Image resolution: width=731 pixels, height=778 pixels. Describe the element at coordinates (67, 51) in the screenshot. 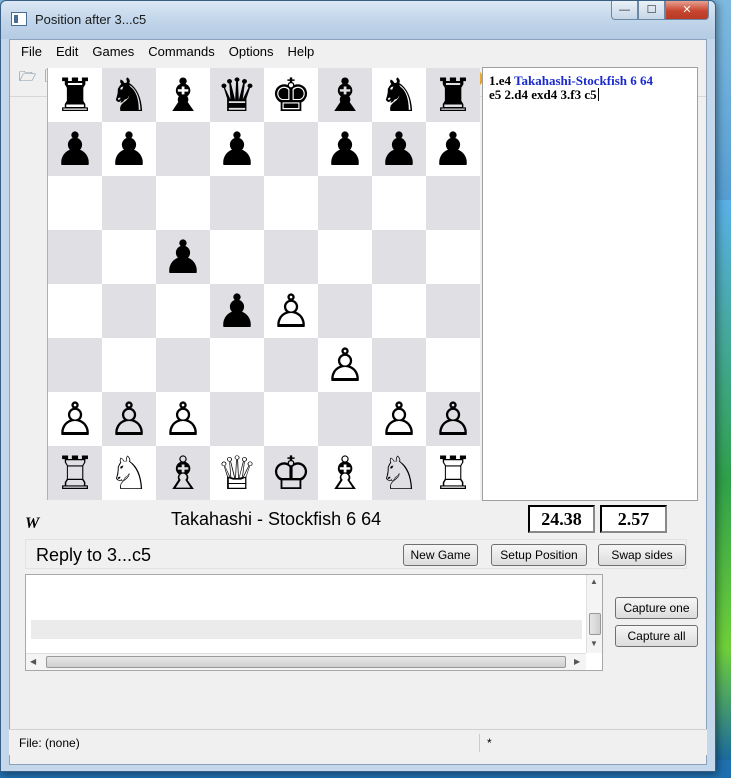

I see `menu-edit: Edit` at that location.